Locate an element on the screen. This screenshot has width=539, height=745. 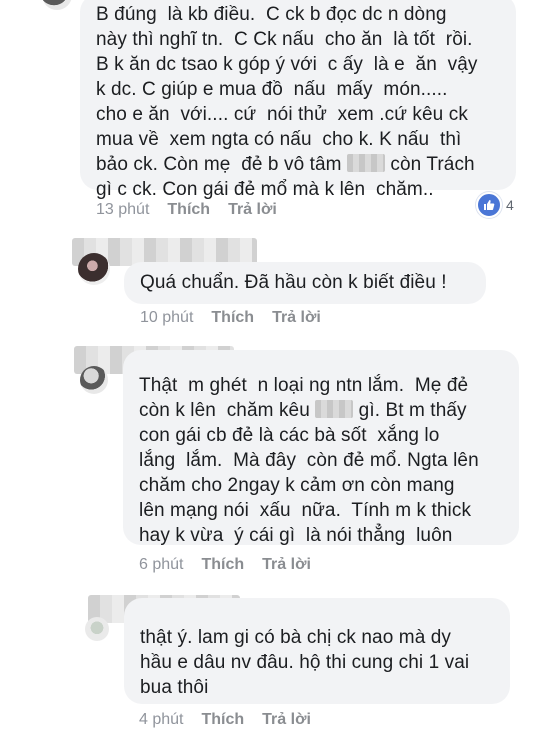
timestamp: 4 phút is located at coordinates (161, 719).